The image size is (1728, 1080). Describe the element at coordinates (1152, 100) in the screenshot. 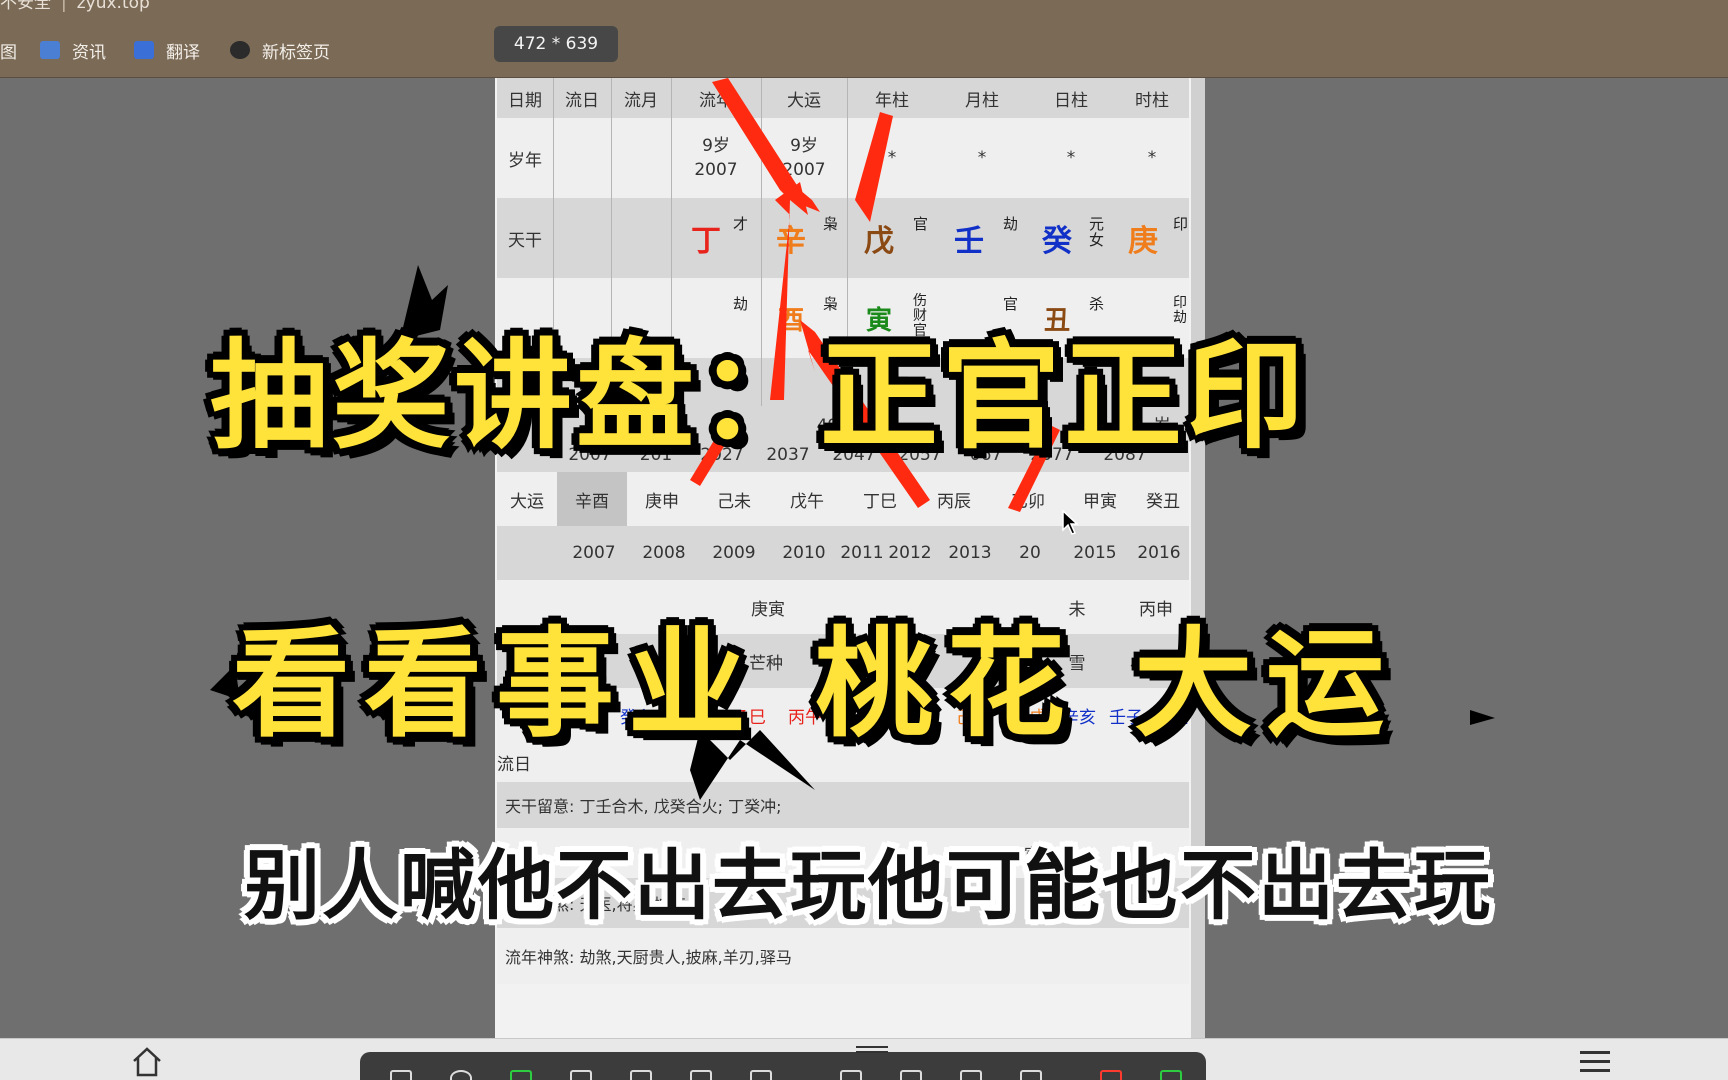

I see `header-hour-pillar: 时柱` at that location.